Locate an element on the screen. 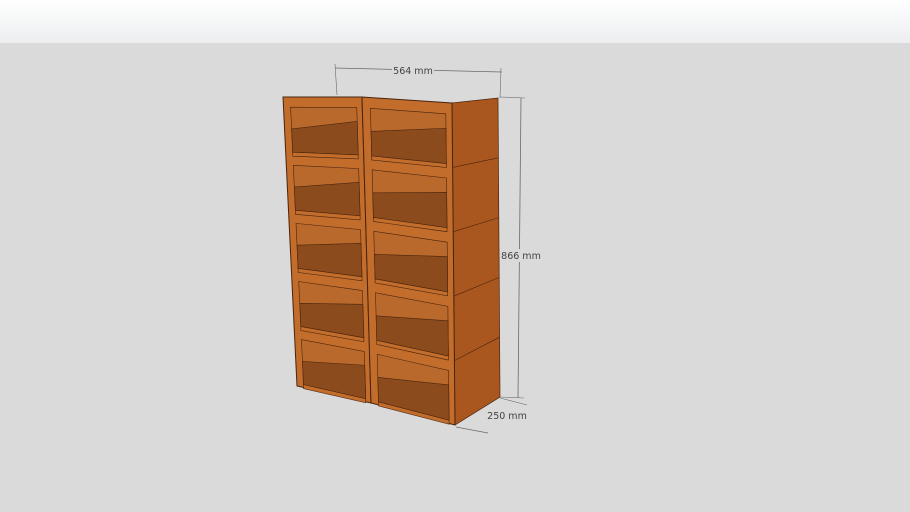 This screenshot has width=910, height=512. depth-label: 250 mm is located at coordinates (507, 416).